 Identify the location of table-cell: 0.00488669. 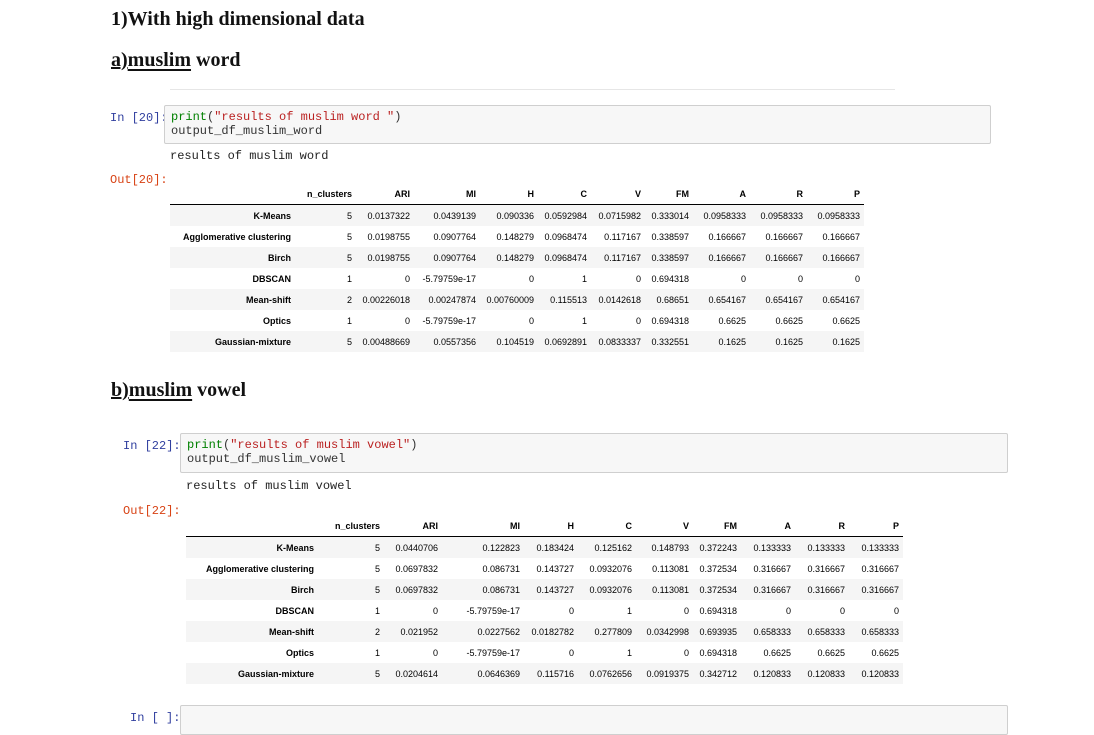
(386, 341).